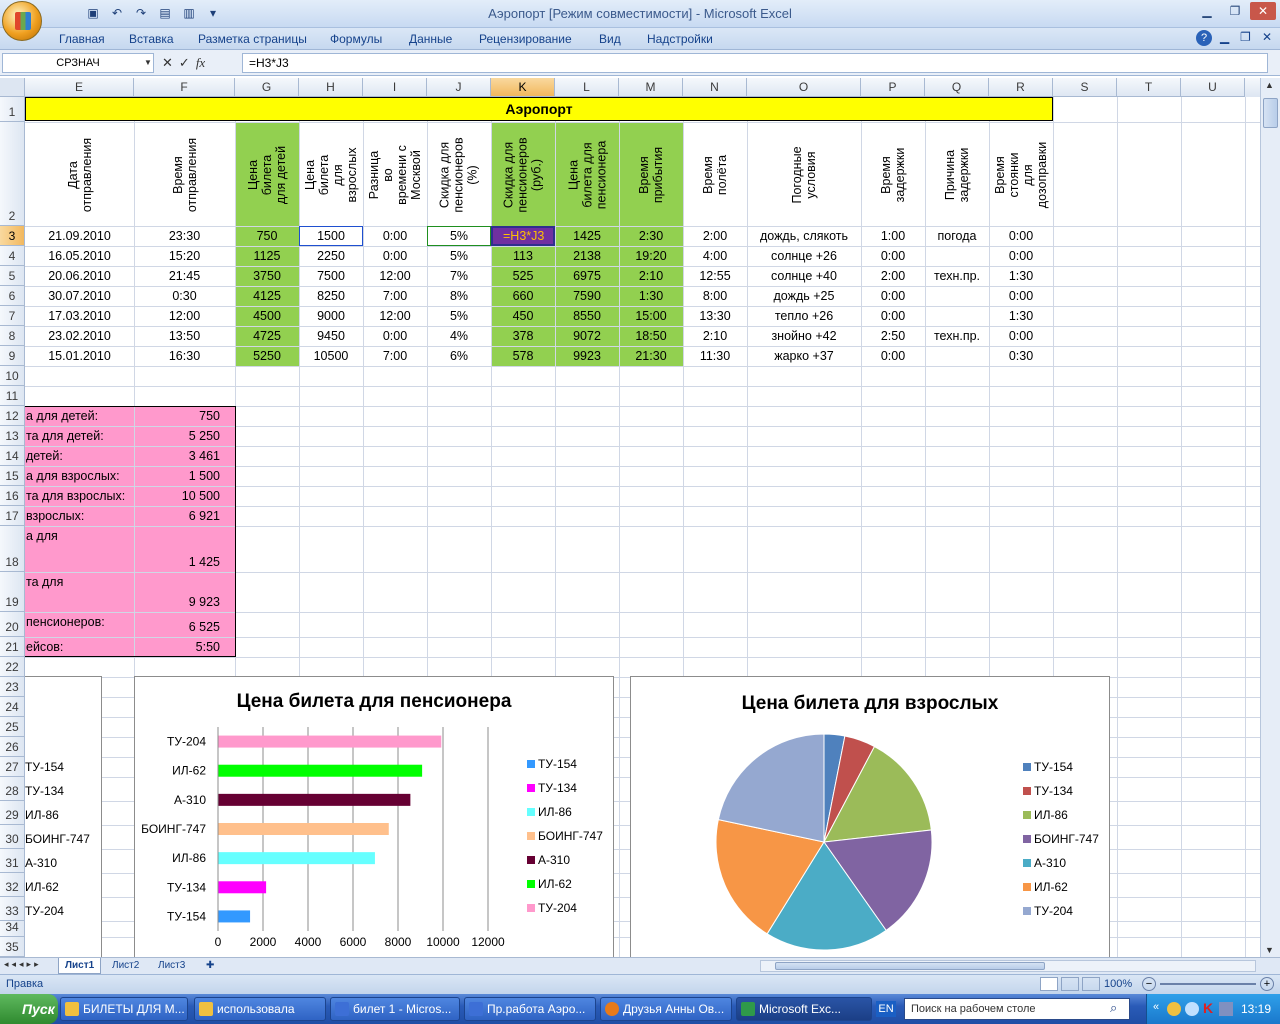 The image size is (1280, 1024). What do you see at coordinates (459, 256) in the screenshot?
I see `table-cell: 5%` at bounding box center [459, 256].